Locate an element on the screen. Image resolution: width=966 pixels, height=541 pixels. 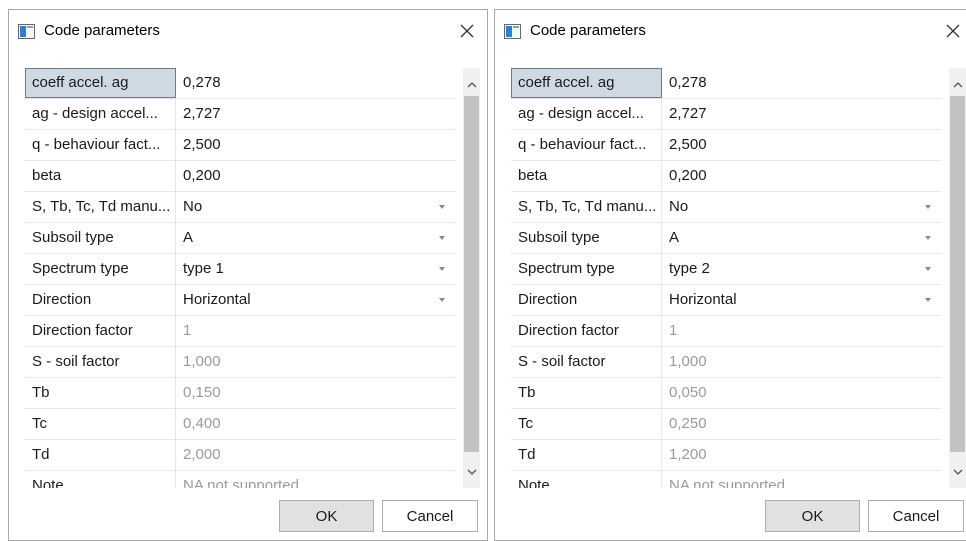
table-row: Tb 0,150 is located at coordinates (240, 393).